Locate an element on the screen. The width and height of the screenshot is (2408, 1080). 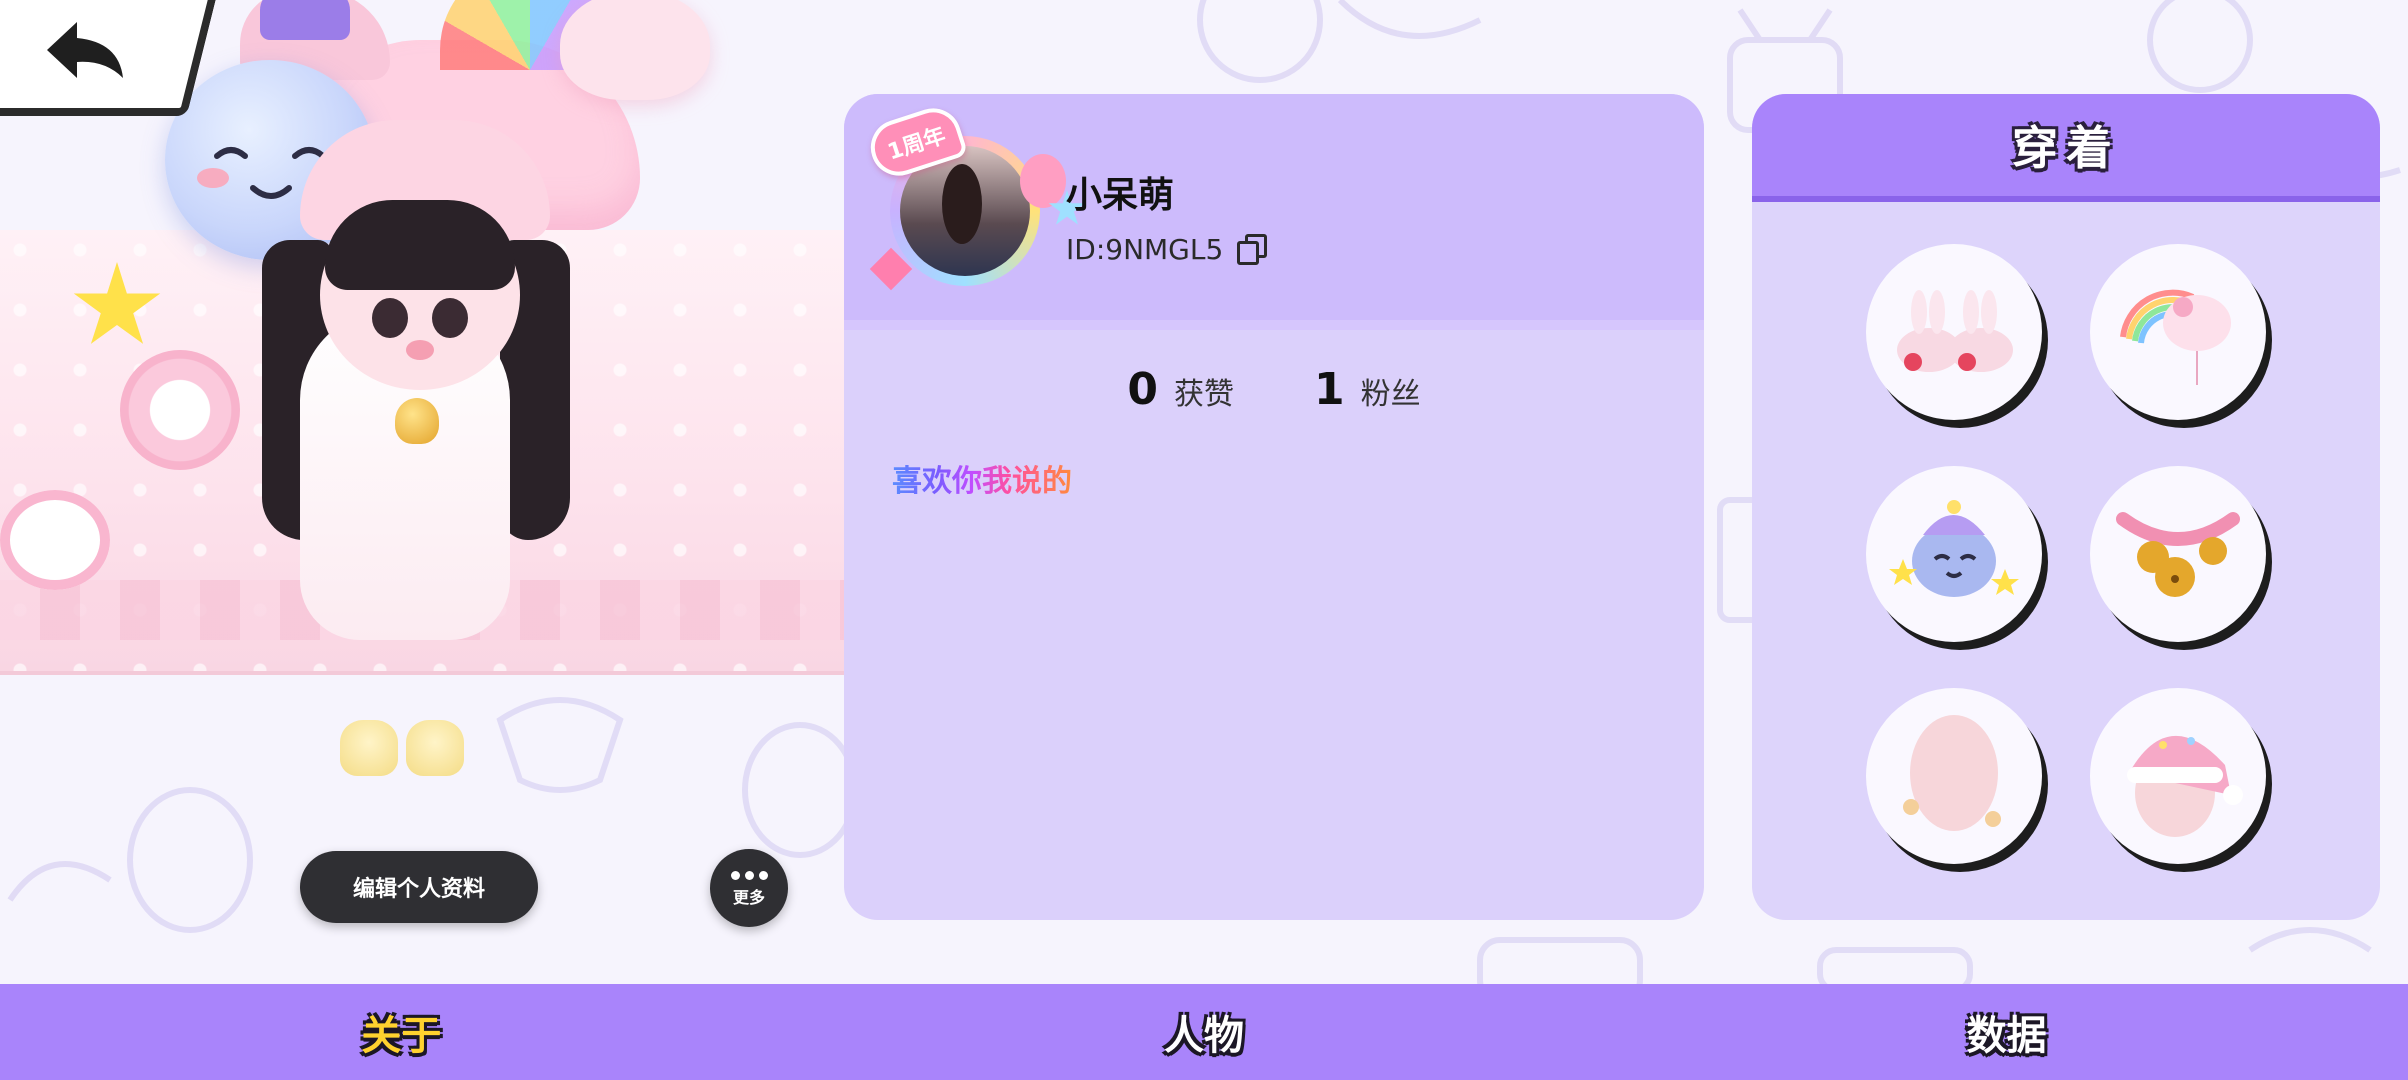
bell-collar-icon is located at coordinates (2178, 554).